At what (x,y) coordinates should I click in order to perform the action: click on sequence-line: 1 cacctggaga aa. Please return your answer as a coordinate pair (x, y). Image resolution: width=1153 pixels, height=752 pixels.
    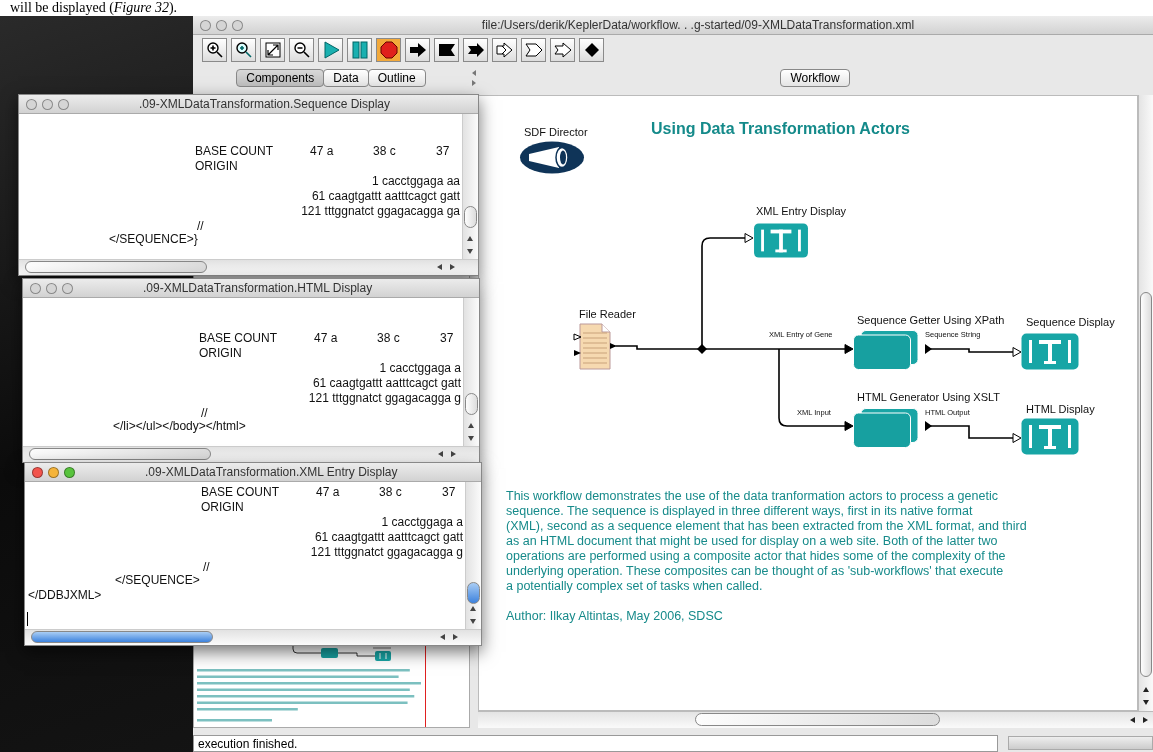
    Looking at the image, I should click on (415, 181).